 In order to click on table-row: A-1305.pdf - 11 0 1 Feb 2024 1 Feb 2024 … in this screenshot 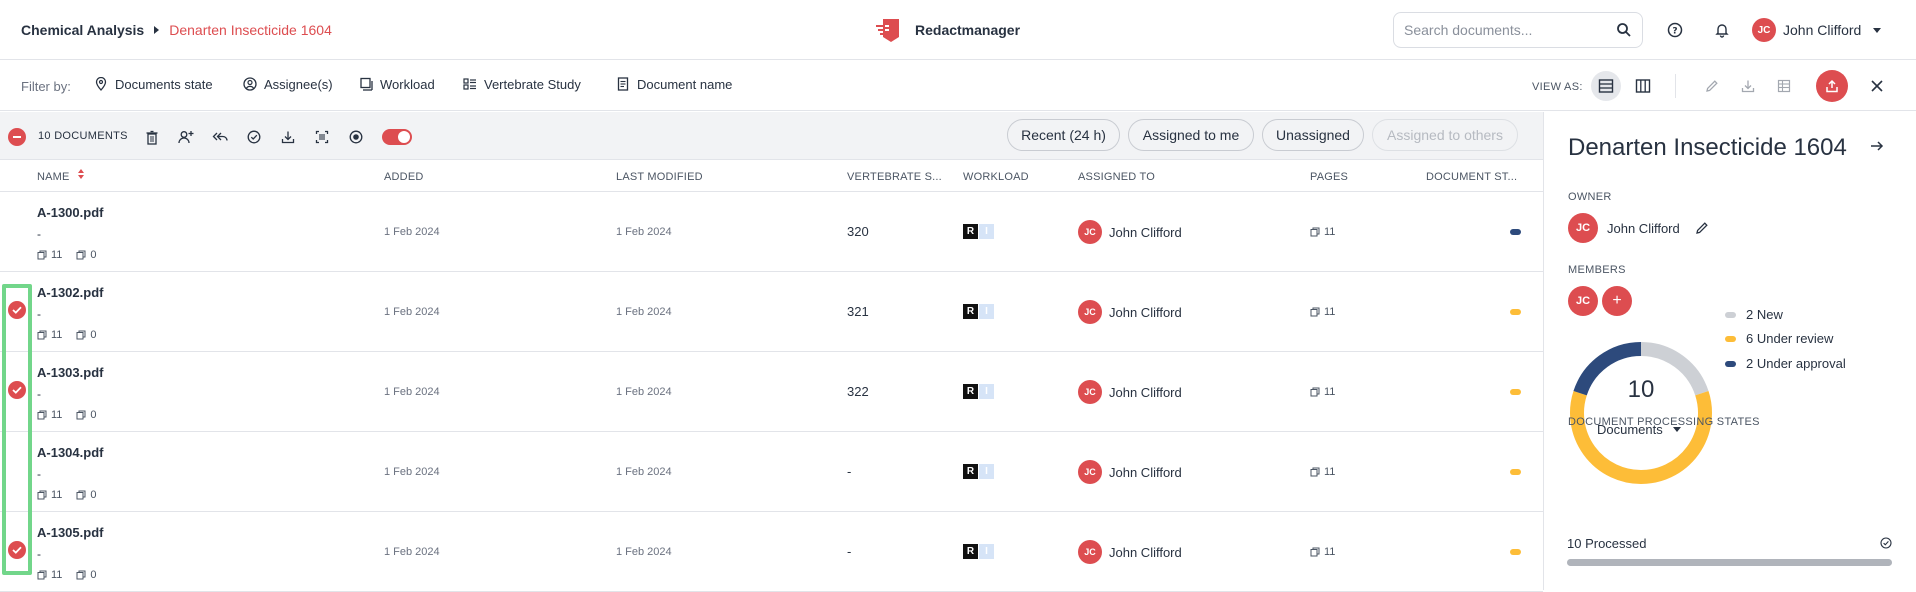, I will do `click(771, 552)`.